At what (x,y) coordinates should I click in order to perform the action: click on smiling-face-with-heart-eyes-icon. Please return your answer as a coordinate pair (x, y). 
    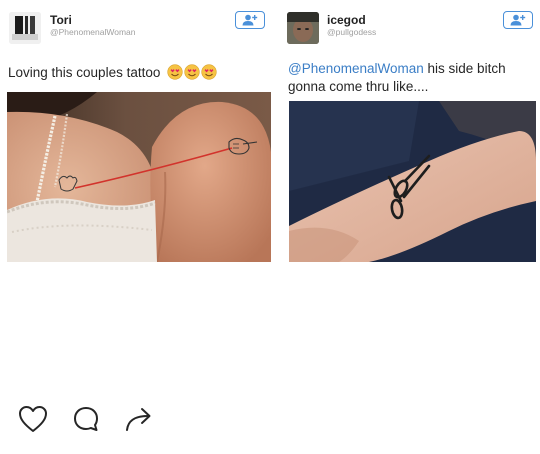
    Looking at the image, I should click on (192, 72).